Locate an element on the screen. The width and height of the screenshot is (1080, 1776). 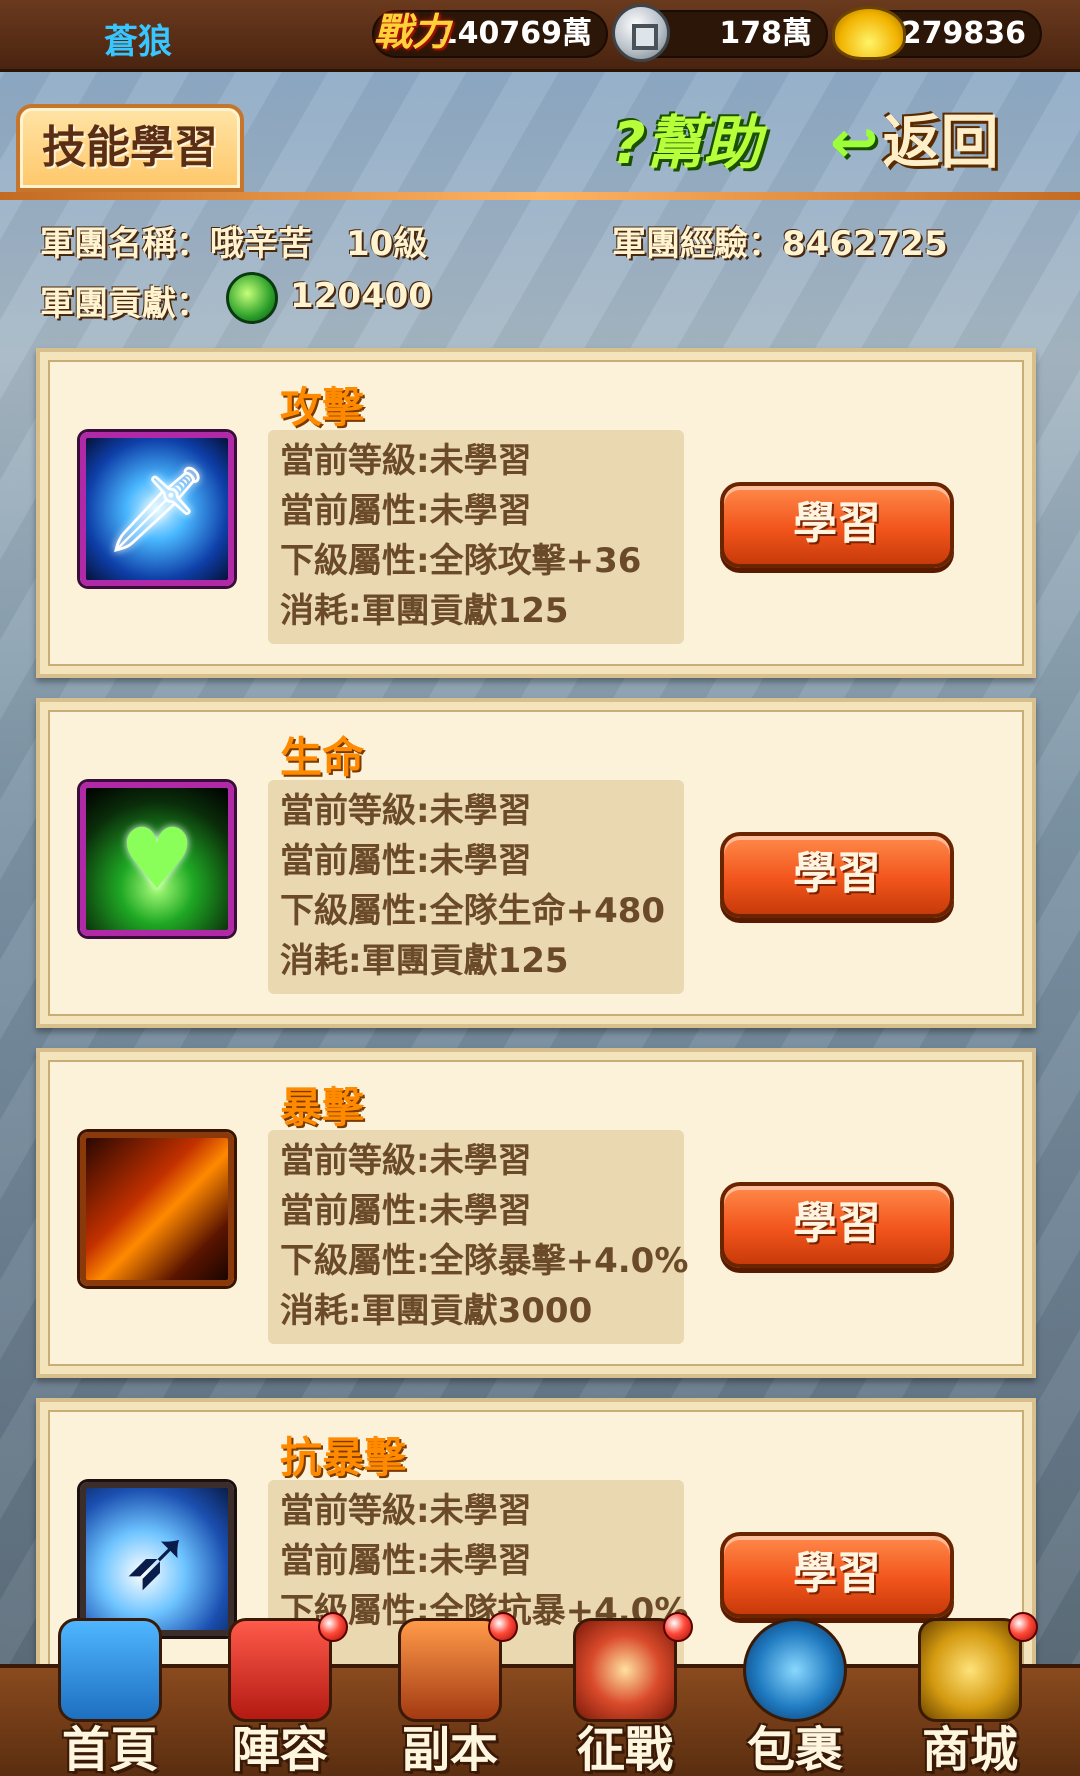
weapons-icon is located at coordinates (450, 1670).